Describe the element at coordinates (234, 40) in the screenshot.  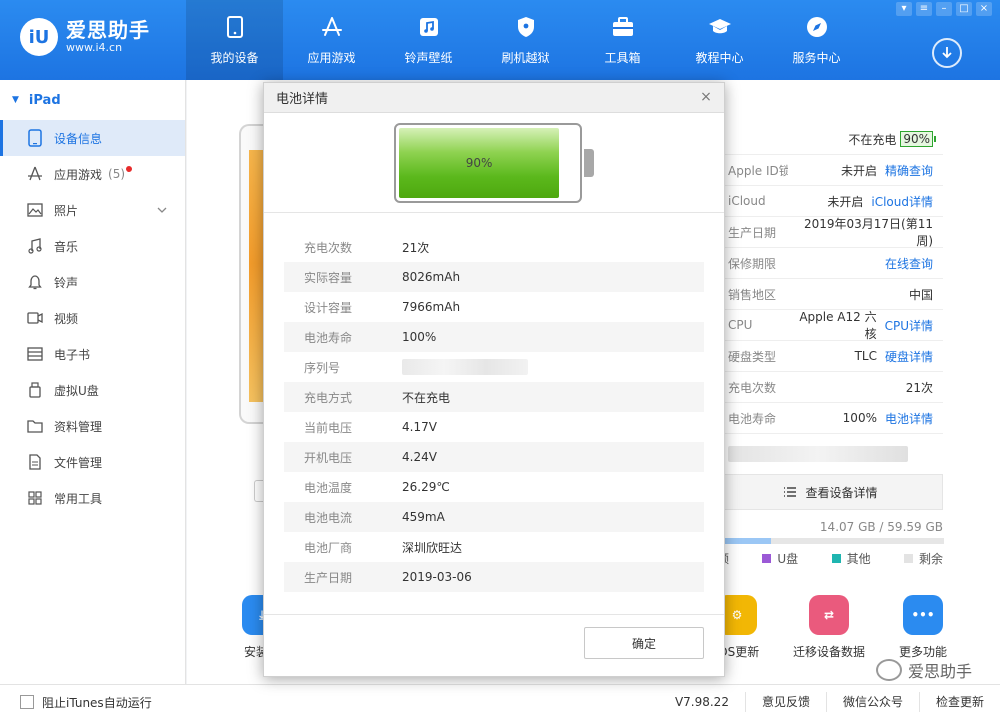
I see `nav-my-device: 我的设备` at that location.